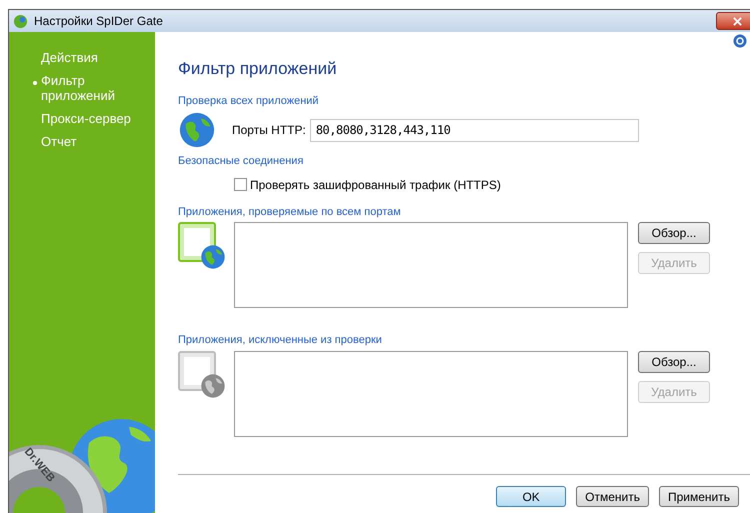 The image size is (750, 513). I want to click on section-heading: Проверка всех приложений, so click(249, 101).